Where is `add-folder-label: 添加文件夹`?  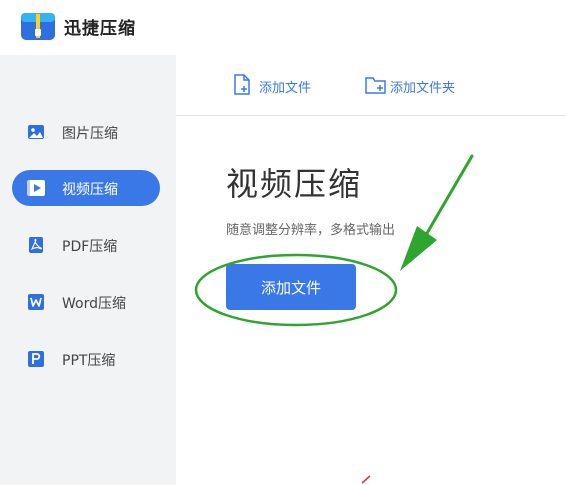 add-folder-label: 添加文件夹 is located at coordinates (423, 88).